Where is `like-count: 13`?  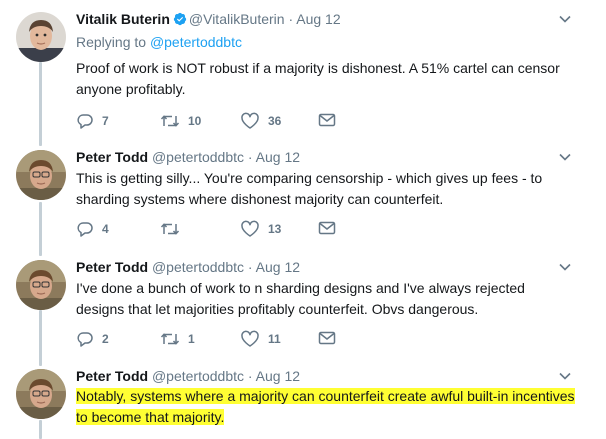
like-count: 13 is located at coordinates (275, 229).